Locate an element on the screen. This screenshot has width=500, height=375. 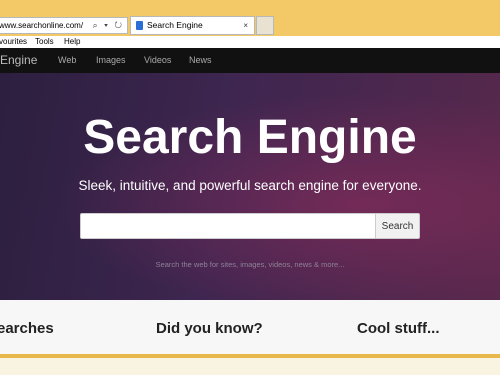
menu-tools: Tools is located at coordinates (44, 42).